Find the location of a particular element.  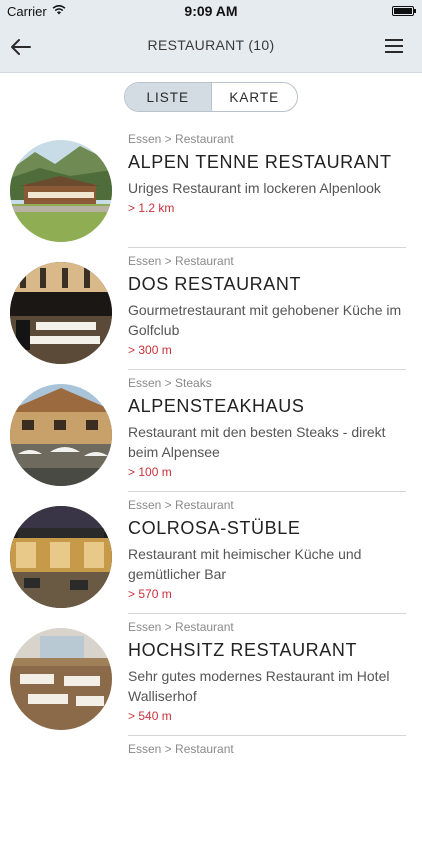

item-description: Uriges Restaurant im lockeren Alpenlook is located at coordinates (254, 188).